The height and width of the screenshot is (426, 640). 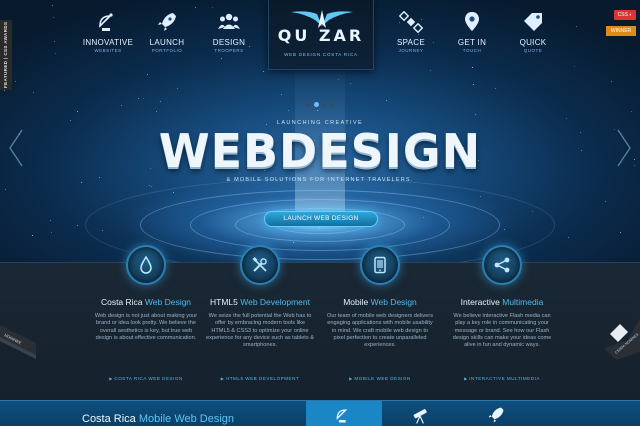 What do you see at coordinates (502, 378) in the screenshot?
I see `service-link: INTERACTIVE MULTIMEDIA` at bounding box center [502, 378].